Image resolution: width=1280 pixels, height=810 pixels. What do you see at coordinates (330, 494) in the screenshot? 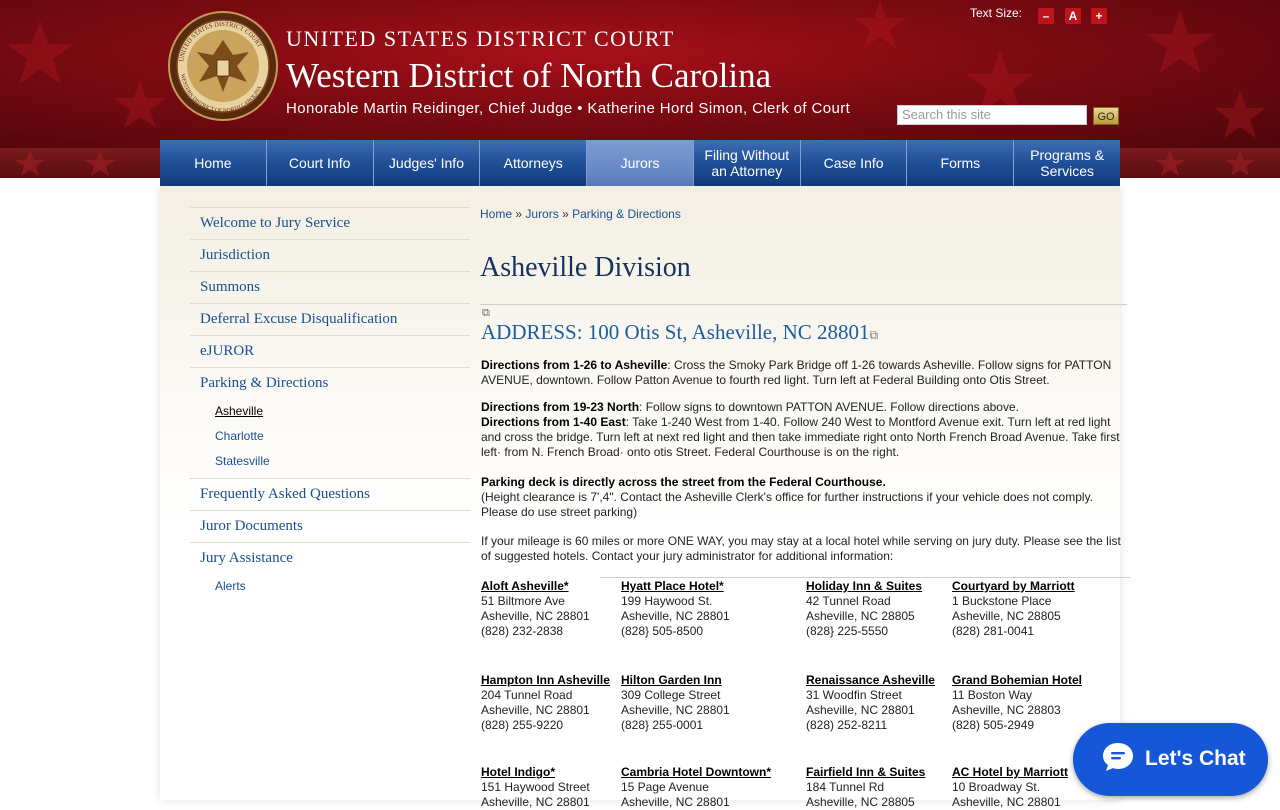
I see `sidebar-item-faq: Frequently Asked Questions` at bounding box center [330, 494].